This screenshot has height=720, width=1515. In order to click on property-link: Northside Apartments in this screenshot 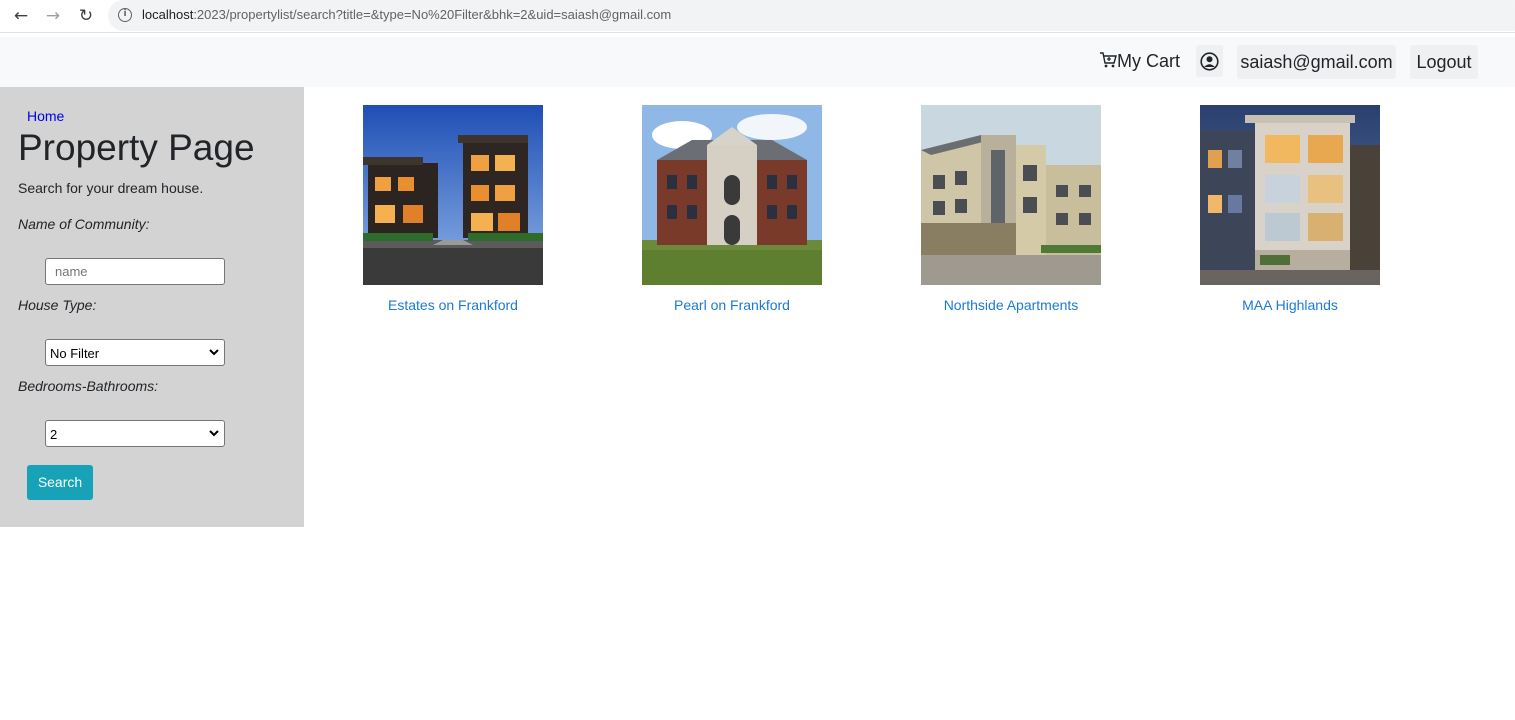, I will do `click(1011, 305)`.